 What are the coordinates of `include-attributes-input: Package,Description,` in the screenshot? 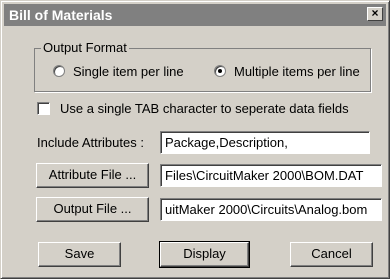 It's located at (265, 142).